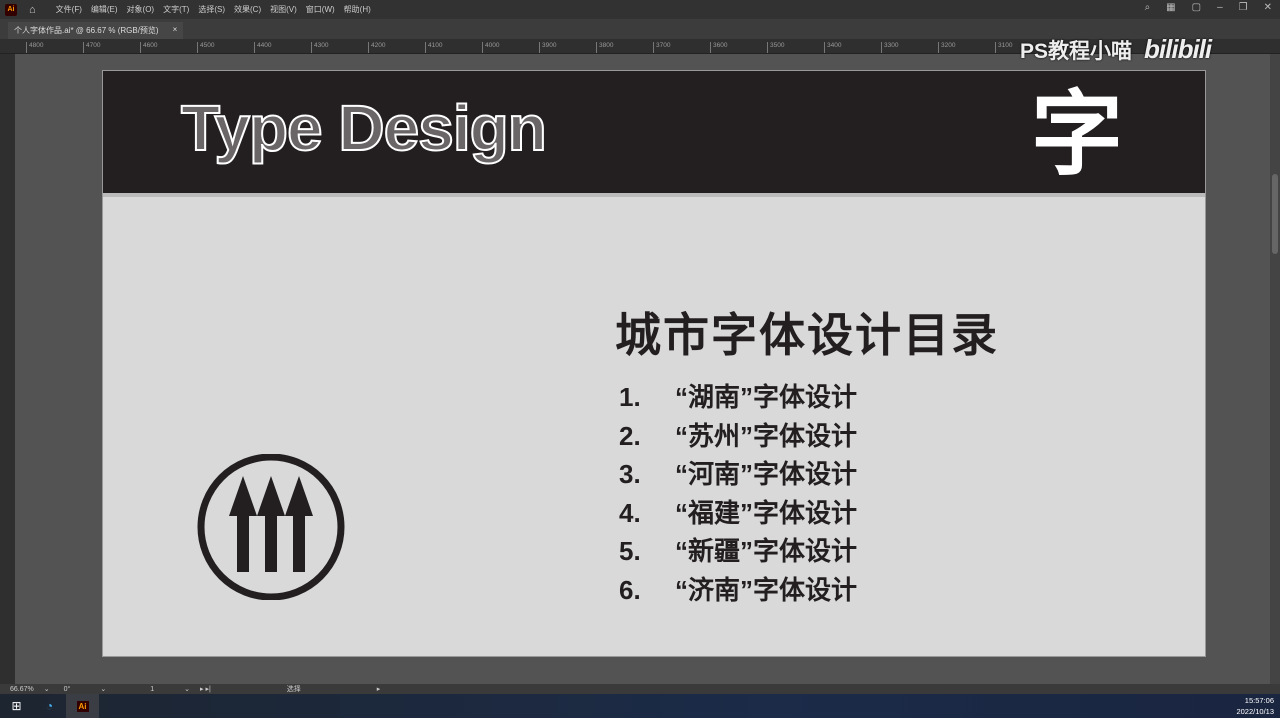 Image resolution: width=1280 pixels, height=718 pixels. Describe the element at coordinates (22, 689) in the screenshot. I see `zoom-select: 66.67%` at that location.